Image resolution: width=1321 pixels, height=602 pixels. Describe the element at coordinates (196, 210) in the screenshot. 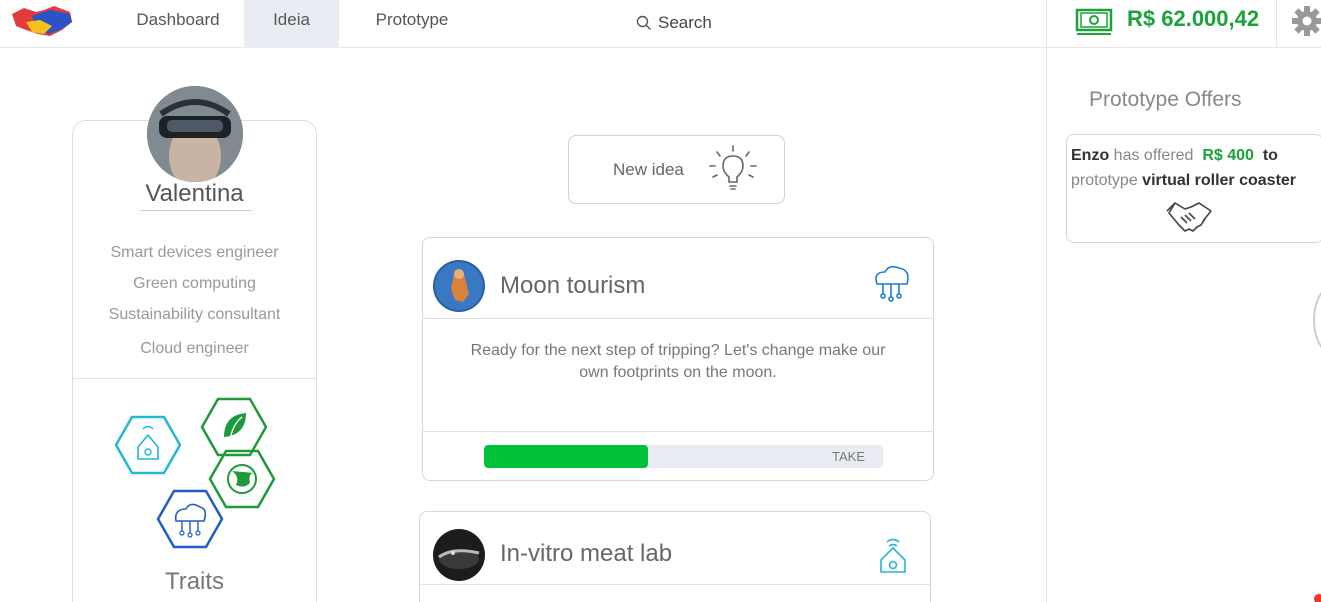

I see `name-underline` at that location.